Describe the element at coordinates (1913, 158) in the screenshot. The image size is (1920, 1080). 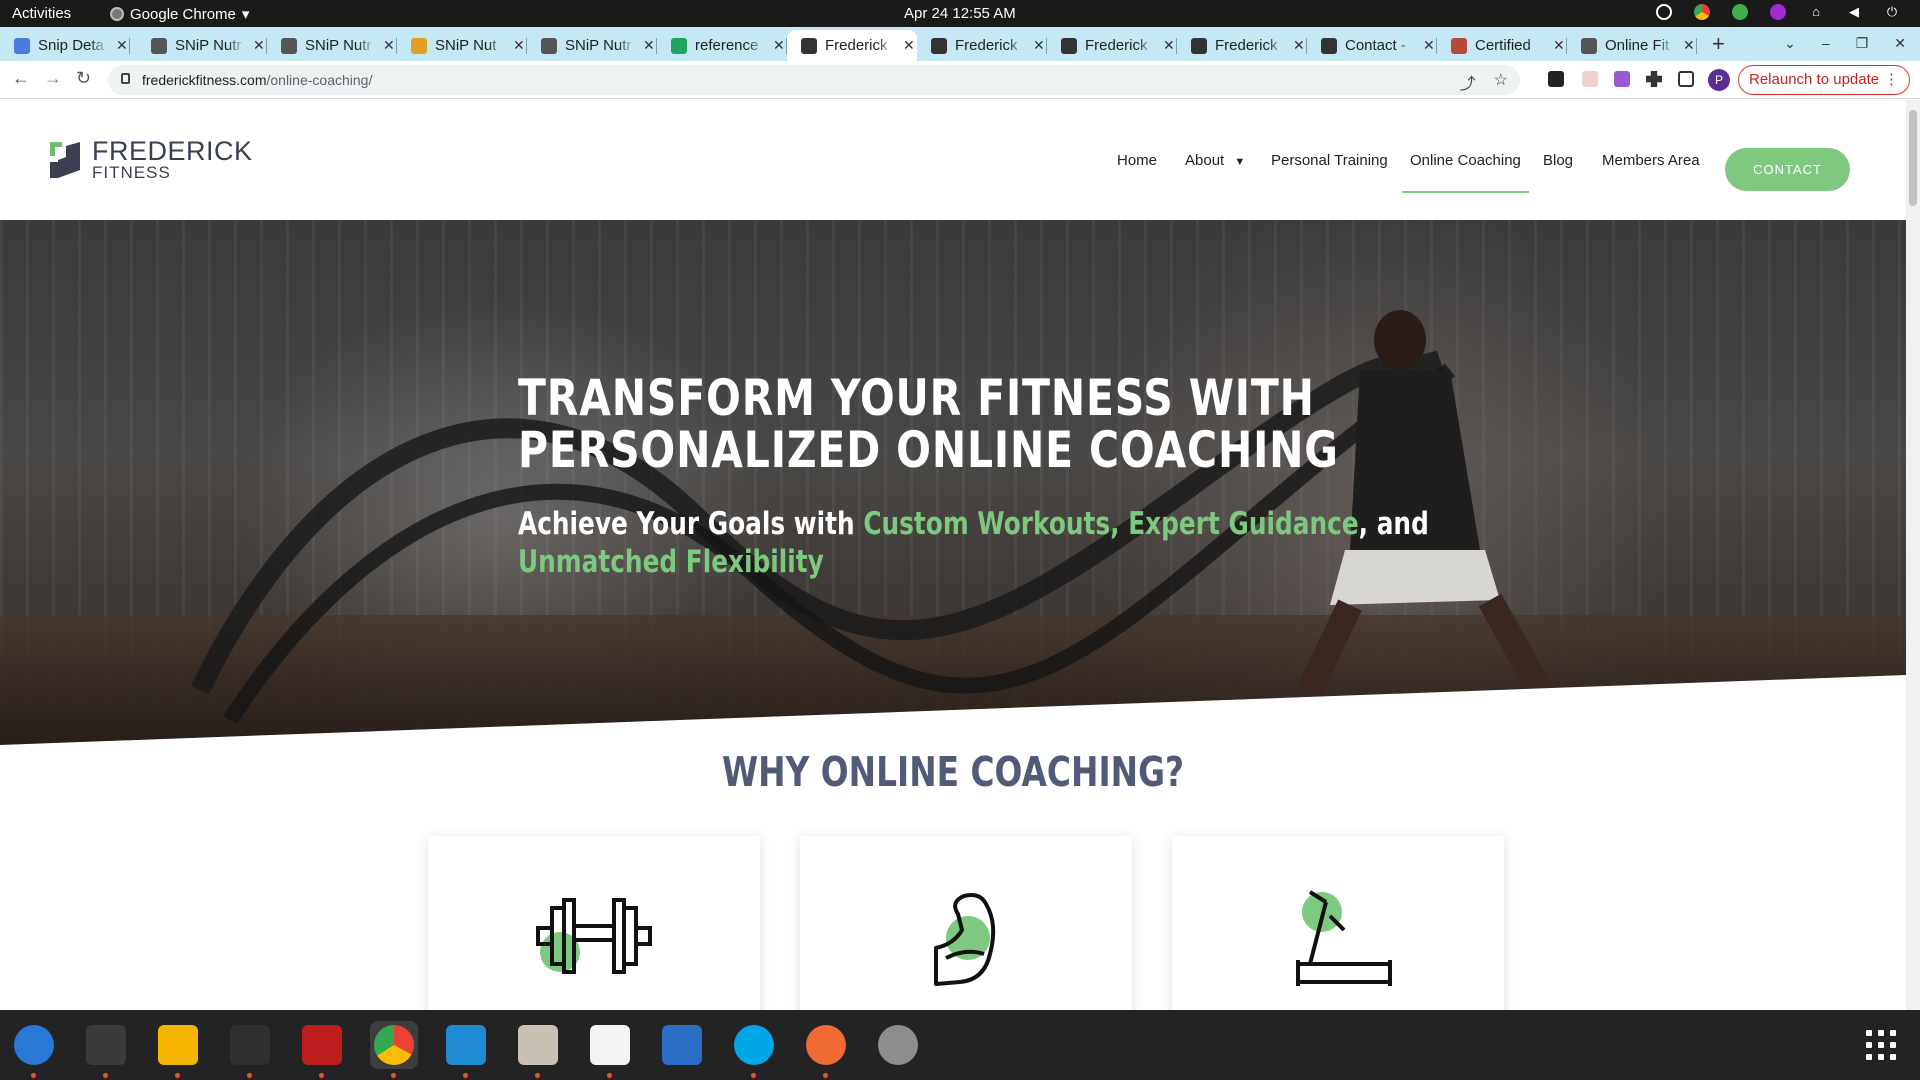
I see `scrollbar-thumb` at that location.